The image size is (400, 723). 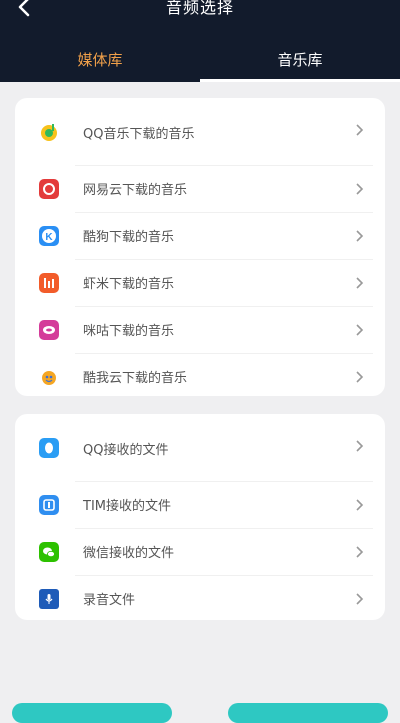 What do you see at coordinates (49, 448) in the screenshot?
I see `qq-icon` at bounding box center [49, 448].